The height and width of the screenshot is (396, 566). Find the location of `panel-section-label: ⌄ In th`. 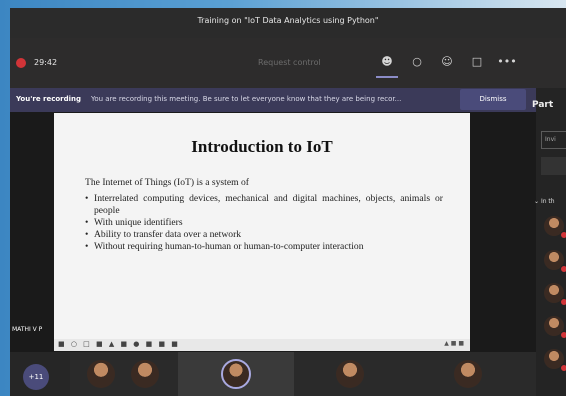

panel-section-label: ⌄ In th is located at coordinates (544, 201).